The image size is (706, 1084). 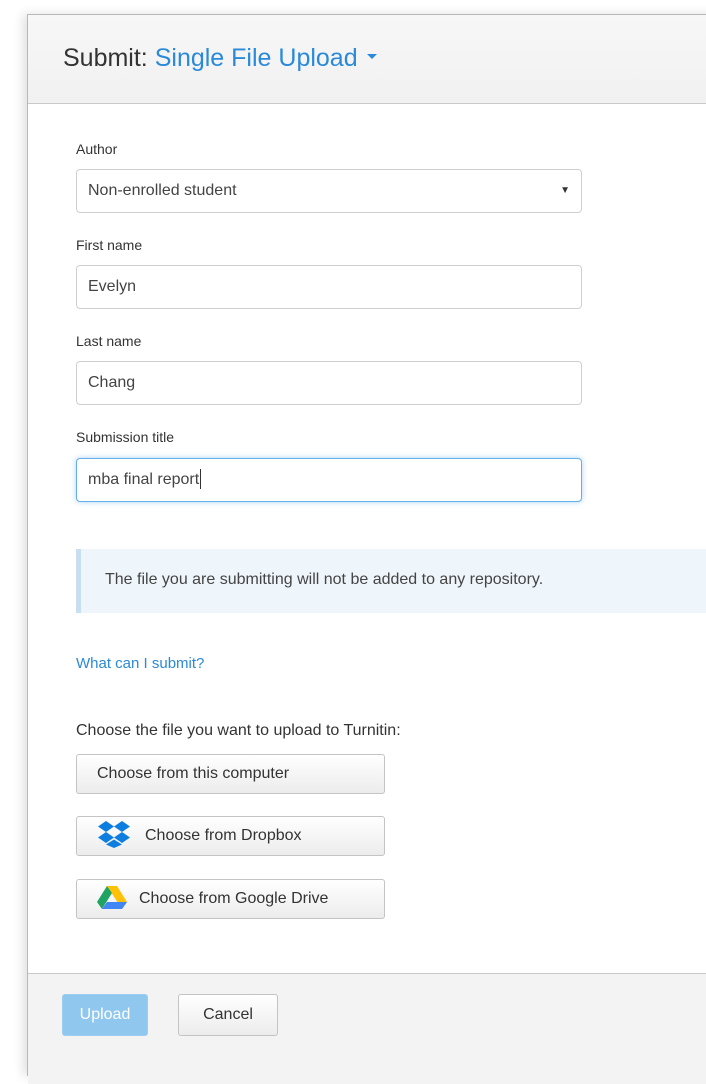 I want to click on first-name-value: Evelyn, so click(x=112, y=286).